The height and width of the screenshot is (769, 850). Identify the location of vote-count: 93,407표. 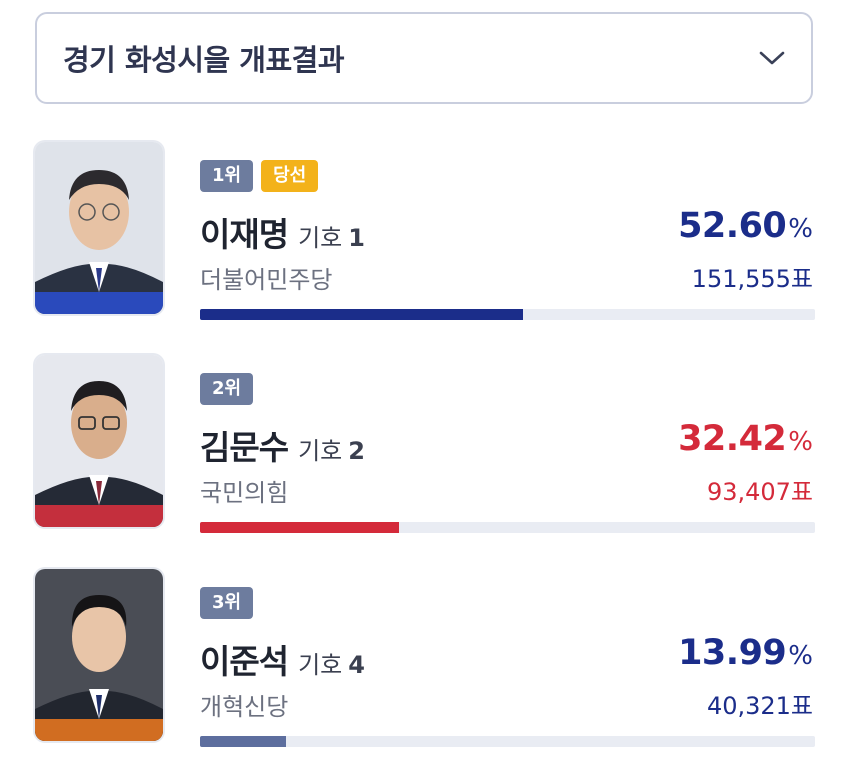
(759, 492).